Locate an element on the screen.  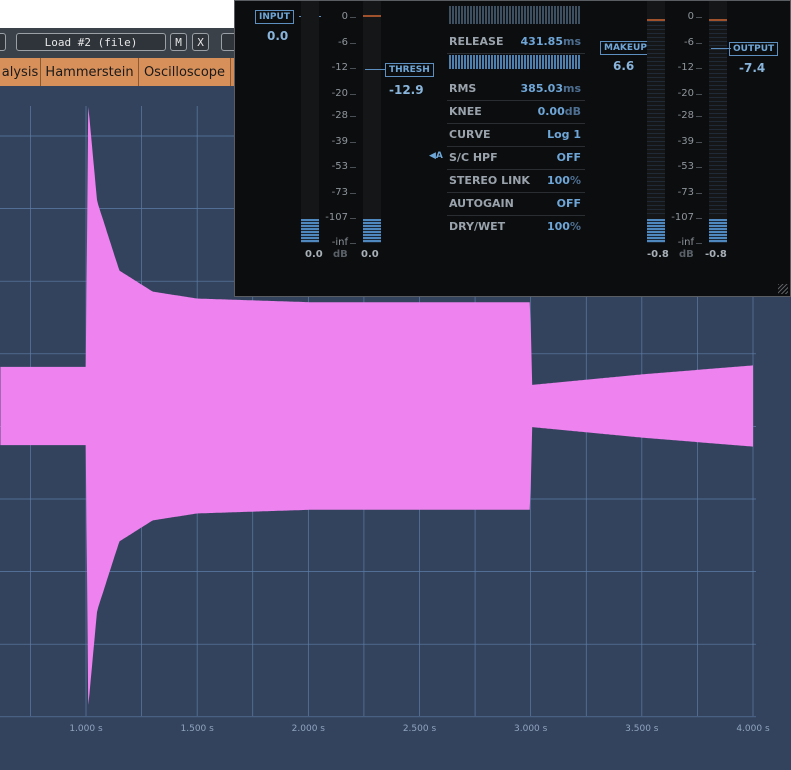
rms-label: RMS is located at coordinates (463, 88).